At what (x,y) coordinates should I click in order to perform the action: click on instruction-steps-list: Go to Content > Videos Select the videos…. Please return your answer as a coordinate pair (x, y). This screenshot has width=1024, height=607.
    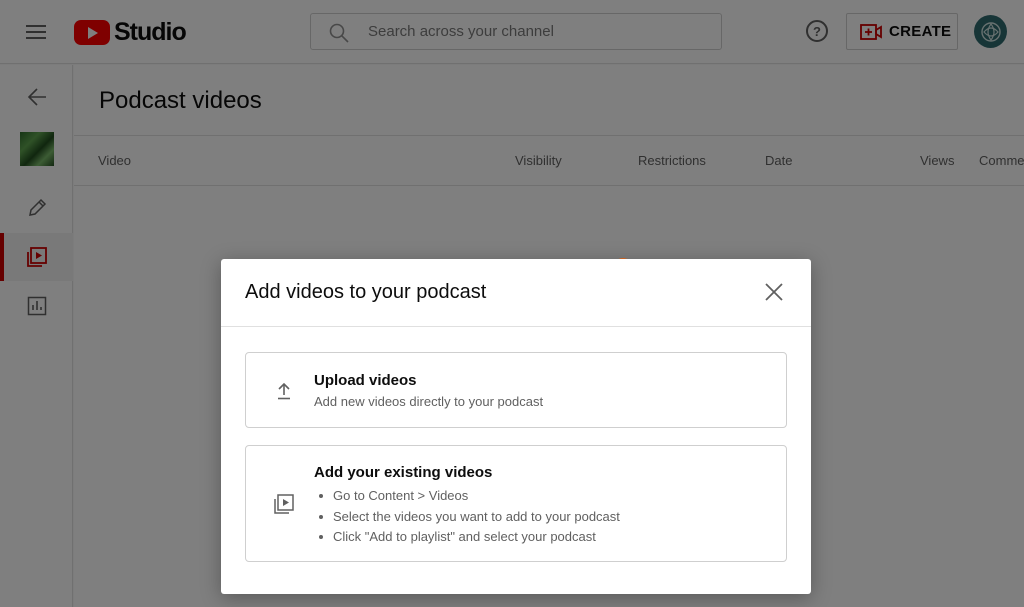
    Looking at the image, I should click on (469, 517).